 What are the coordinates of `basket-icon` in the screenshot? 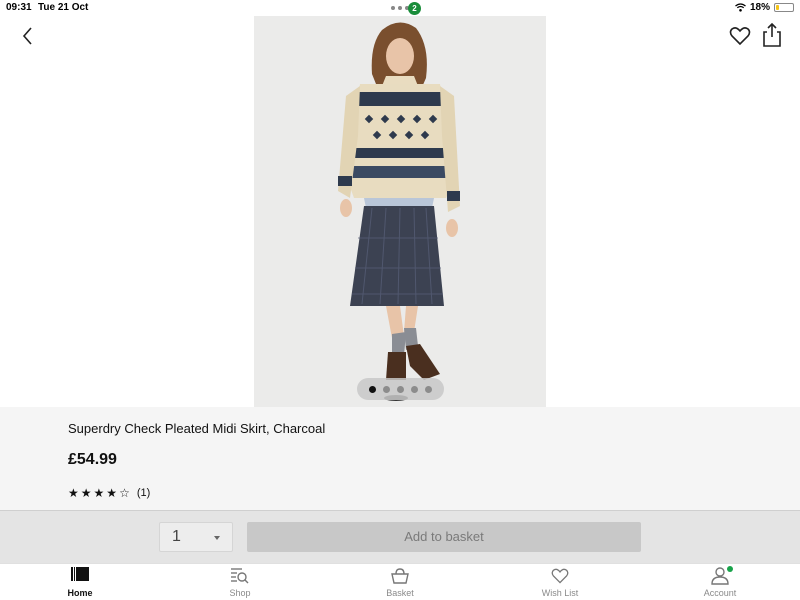 It's located at (400, 576).